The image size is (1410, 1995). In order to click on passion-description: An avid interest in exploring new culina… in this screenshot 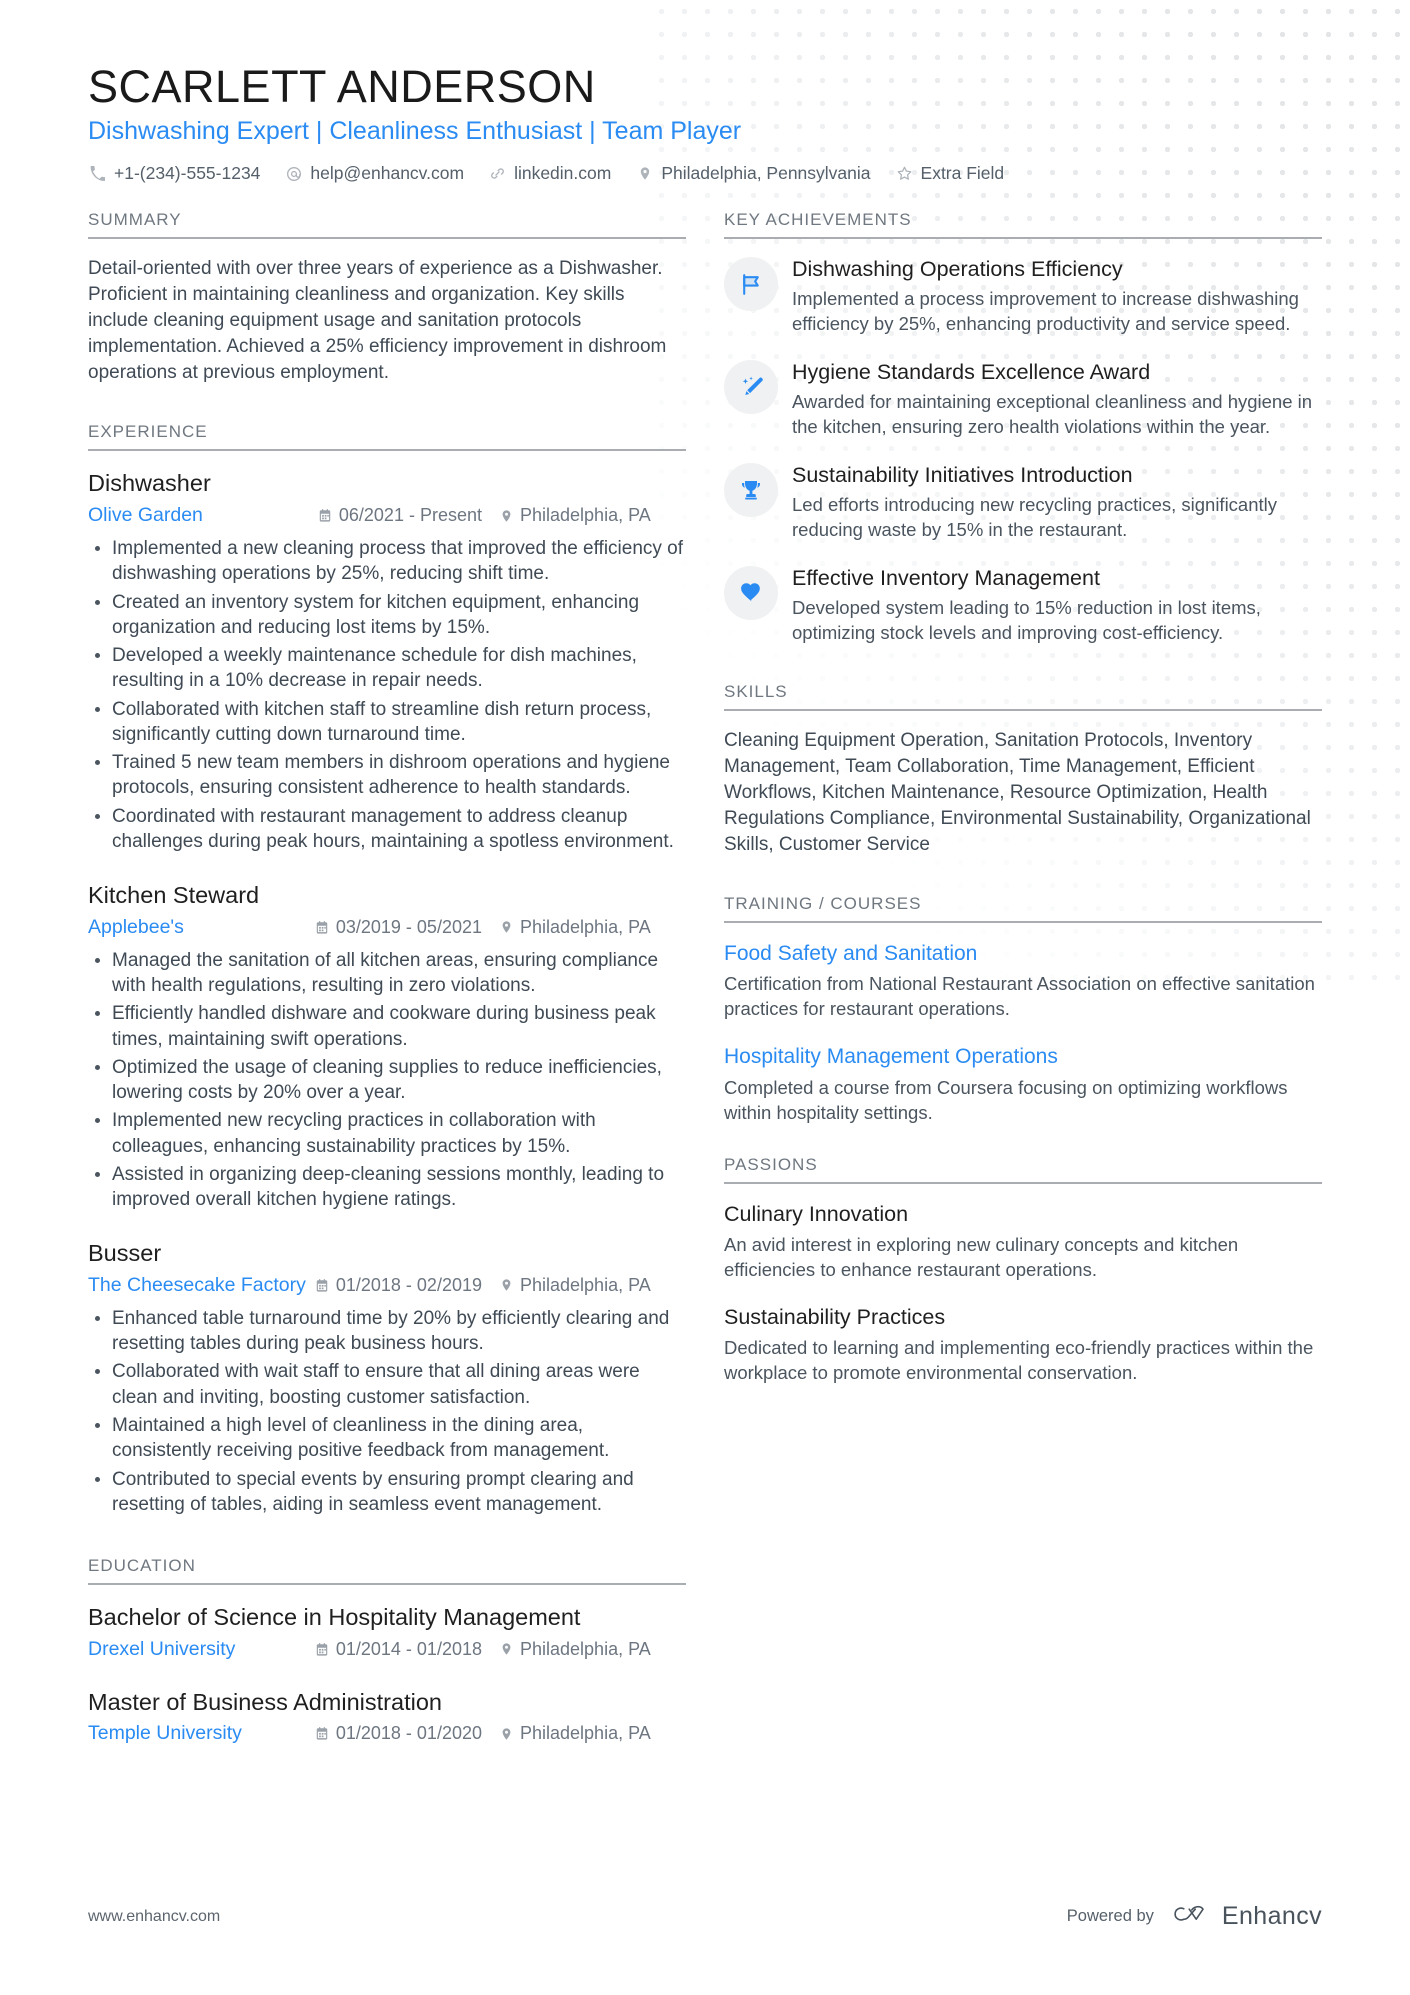, I will do `click(981, 1257)`.